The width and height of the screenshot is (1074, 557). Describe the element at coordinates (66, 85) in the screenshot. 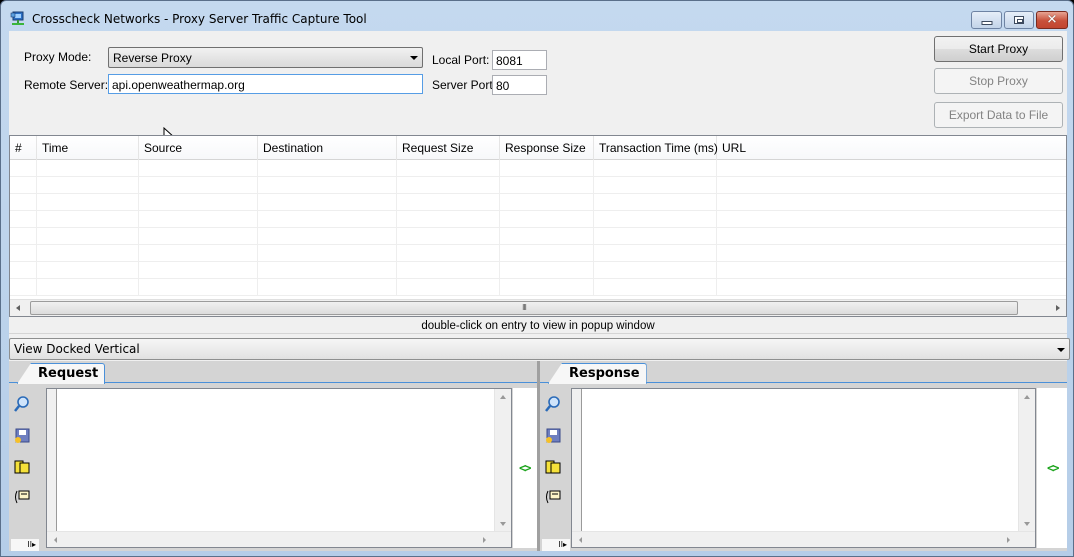

I see `remote-server-label: Remote Server:` at that location.